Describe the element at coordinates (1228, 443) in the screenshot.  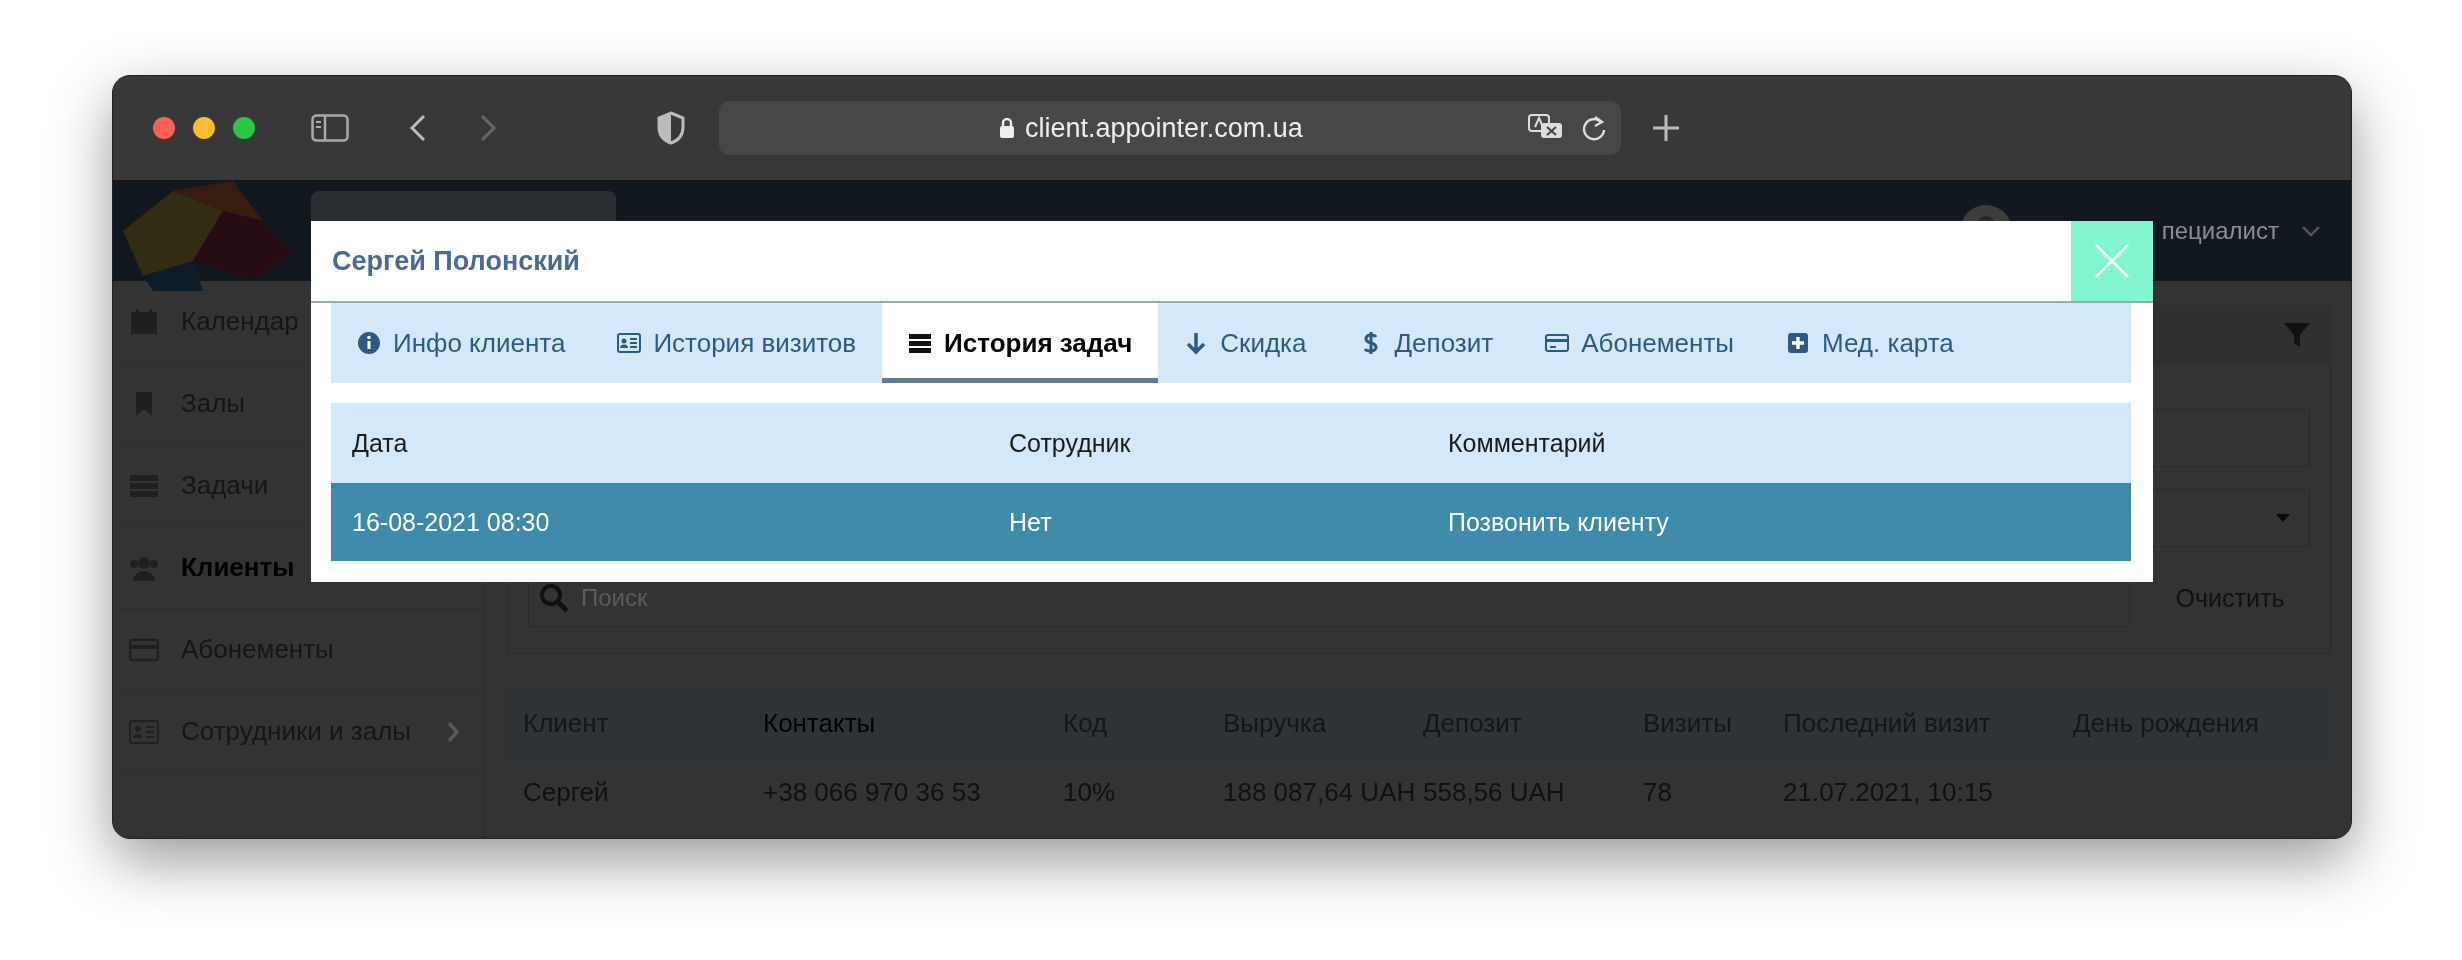
I see `column-header: Сотрудник` at that location.